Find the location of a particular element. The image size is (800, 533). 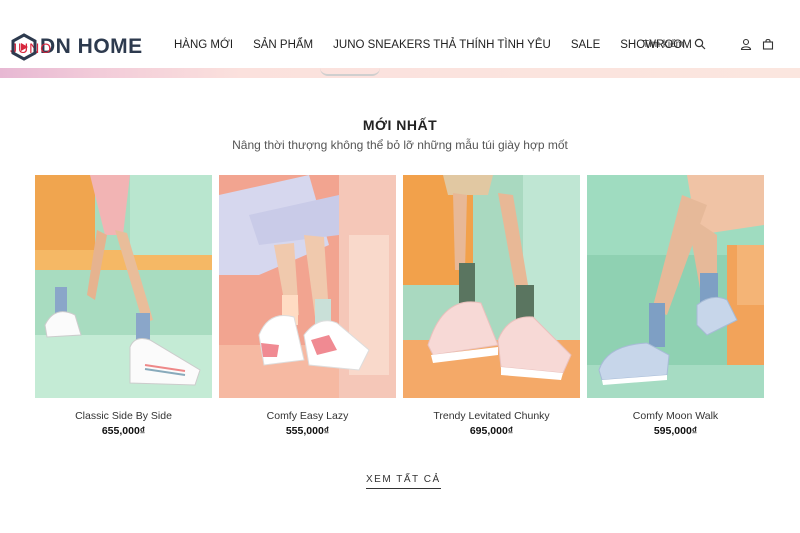

hero-banner-shoe-edge is located at coordinates (350, 72).